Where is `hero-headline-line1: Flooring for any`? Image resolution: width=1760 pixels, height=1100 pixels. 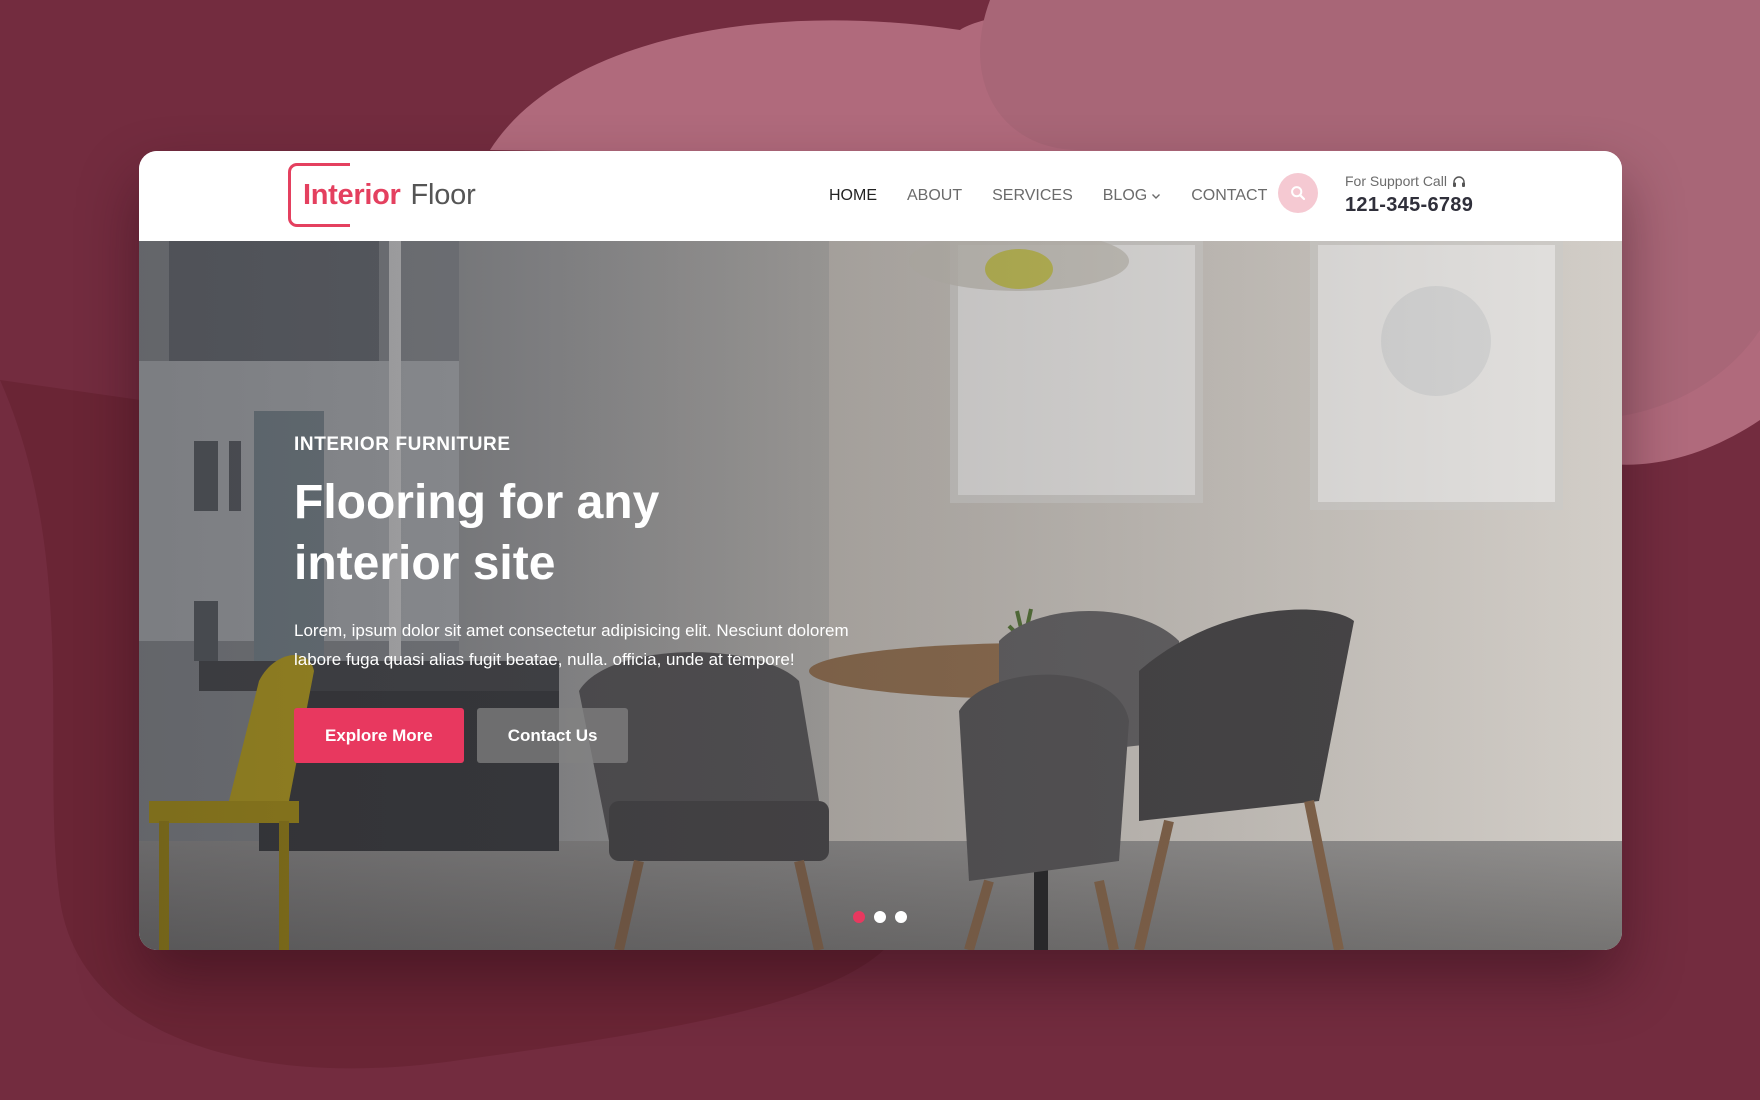
hero-headline-line1: Flooring for any is located at coordinates (477, 502).